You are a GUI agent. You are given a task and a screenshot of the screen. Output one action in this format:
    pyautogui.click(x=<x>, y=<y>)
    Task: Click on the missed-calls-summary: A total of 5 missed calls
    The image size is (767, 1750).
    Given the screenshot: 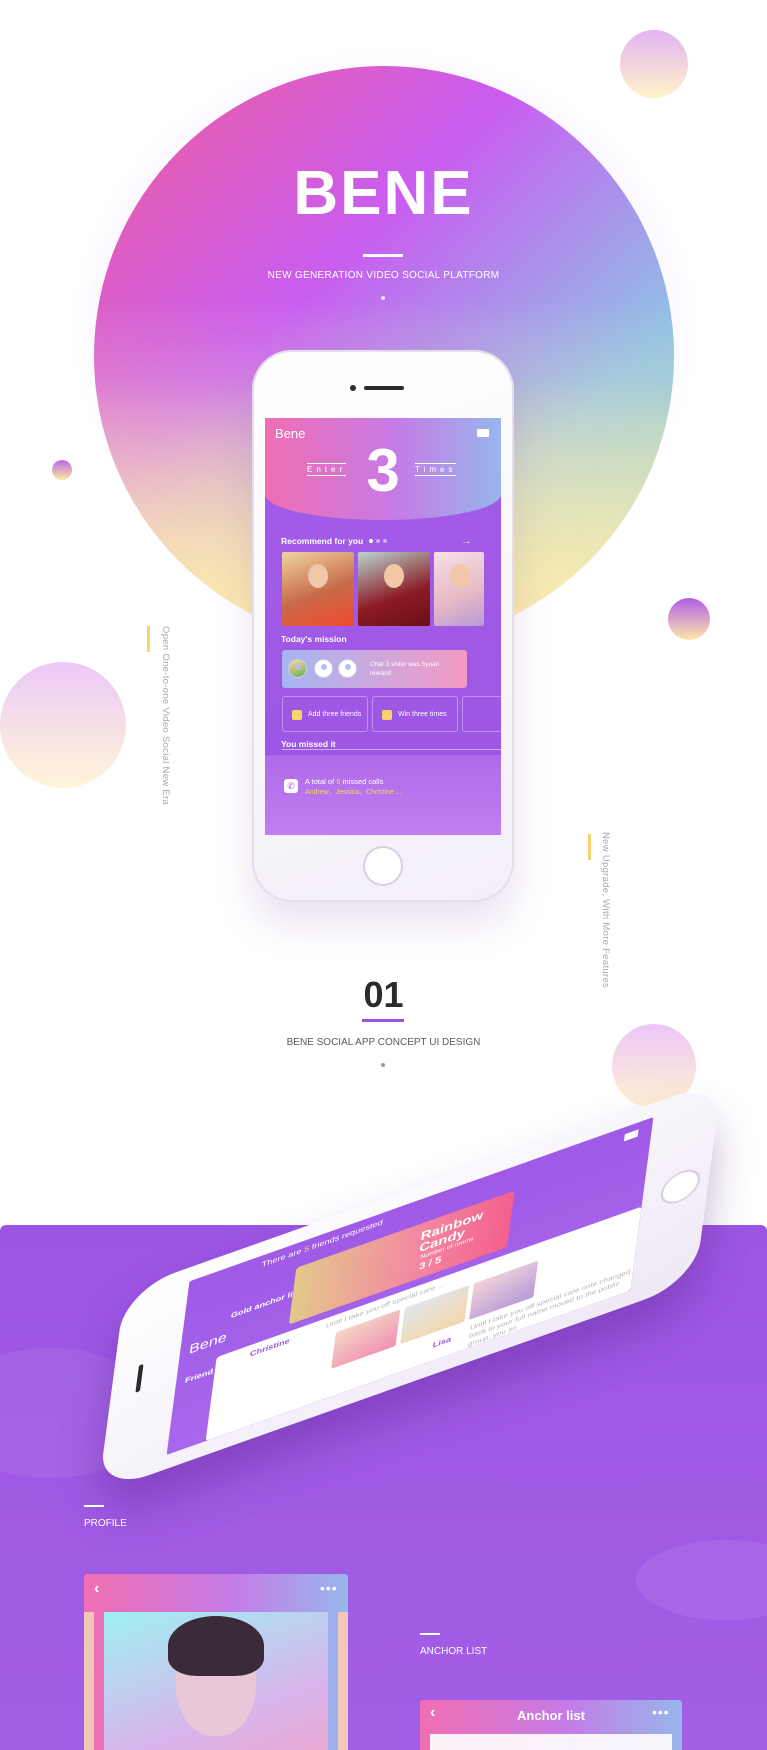 What is the action you would take?
    pyautogui.click(x=344, y=781)
    